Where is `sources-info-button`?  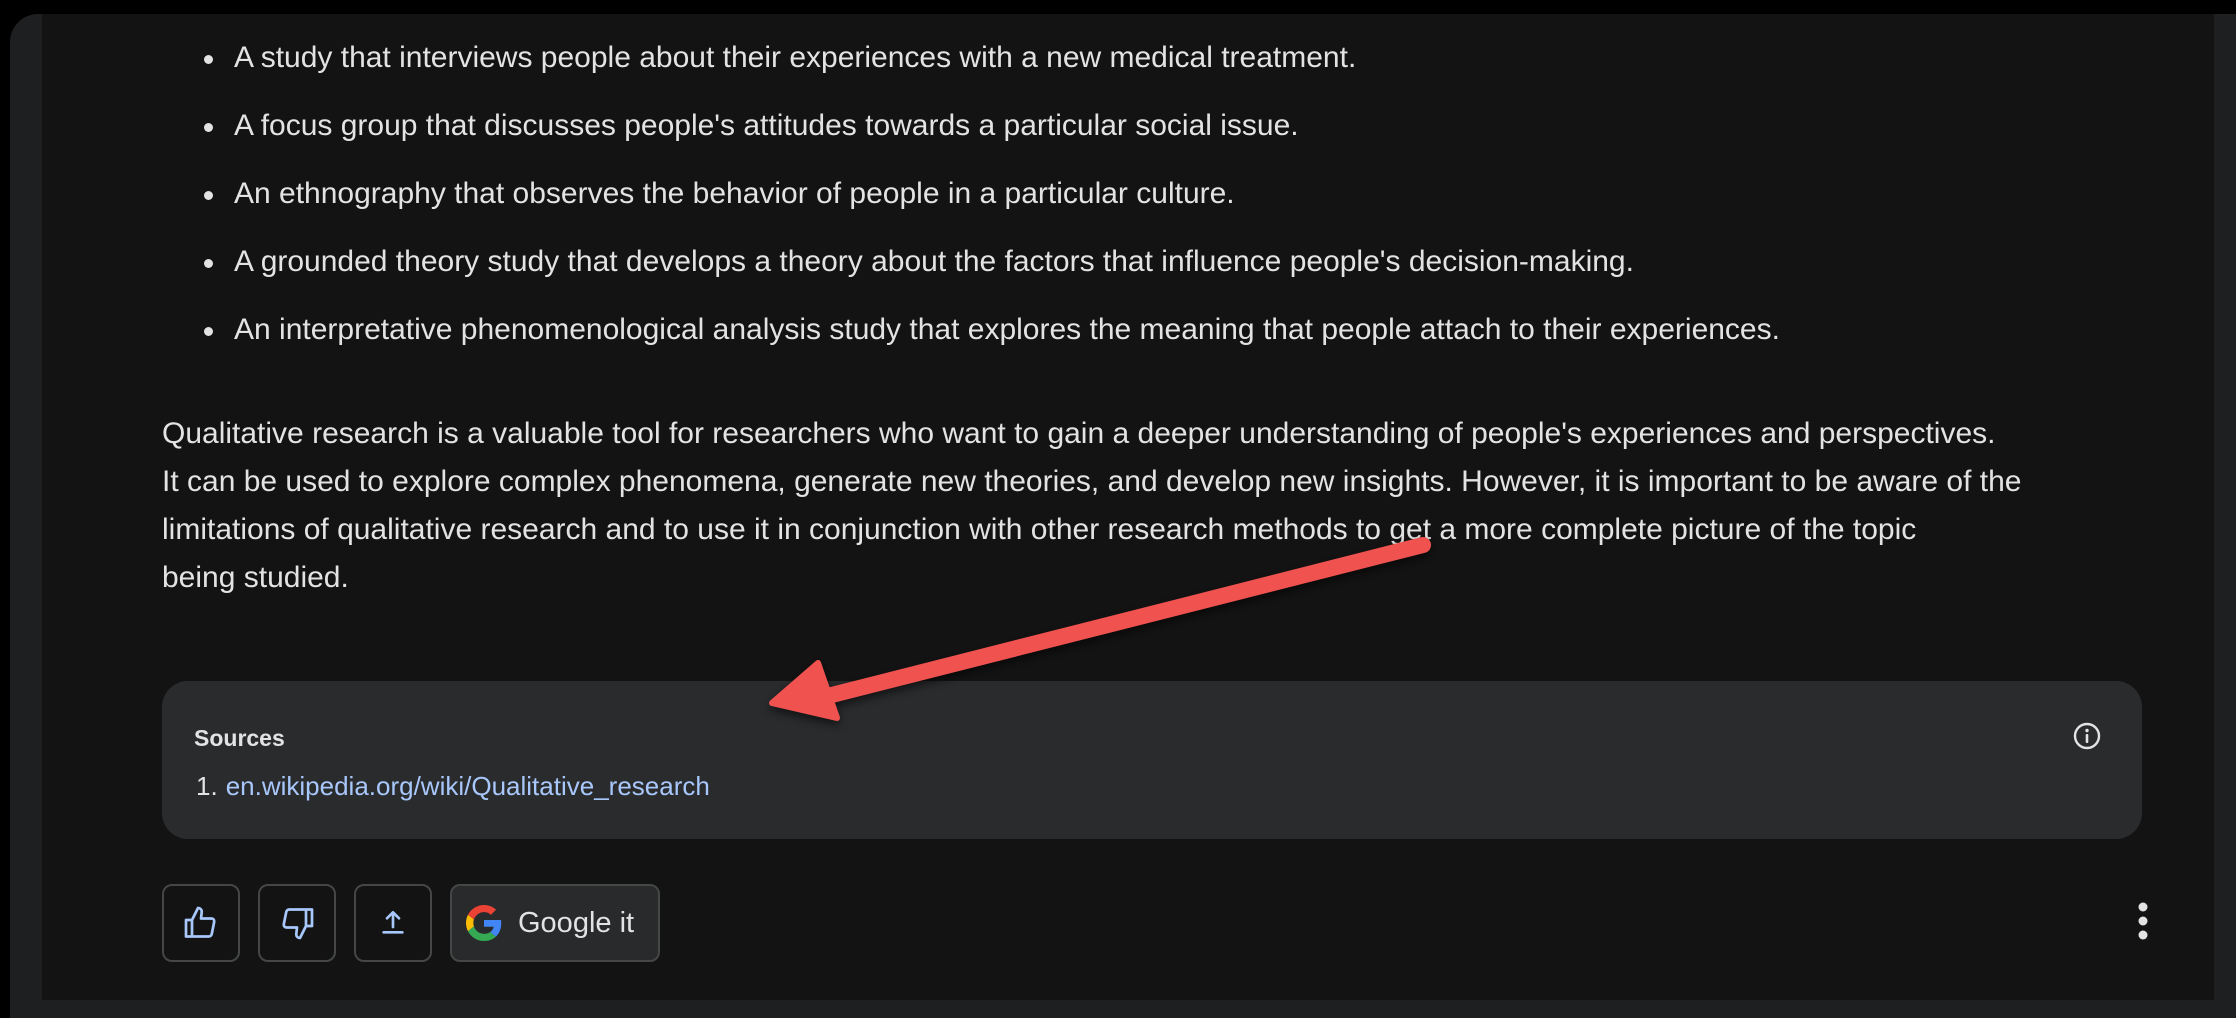 sources-info-button is located at coordinates (2087, 736).